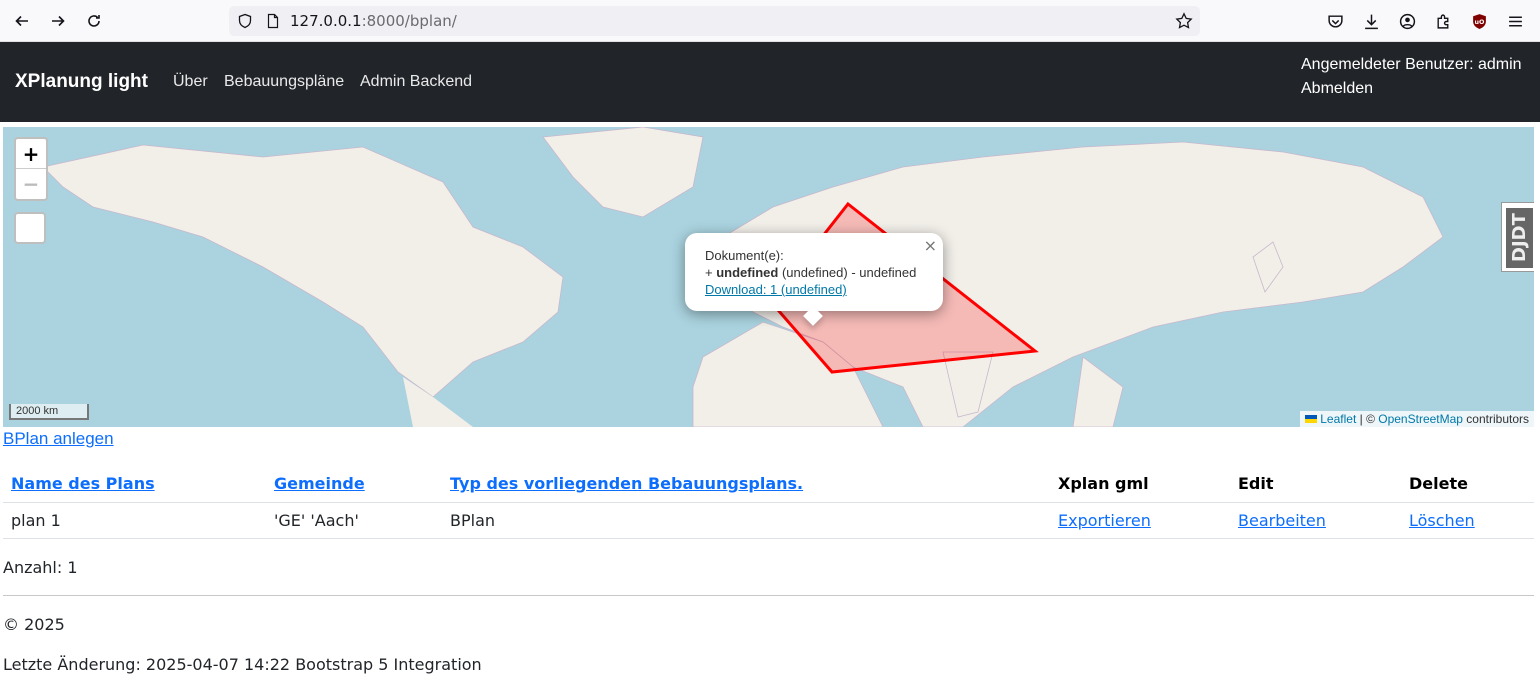  I want to click on debug-toolbar-label: DJDT, so click(1519, 238).